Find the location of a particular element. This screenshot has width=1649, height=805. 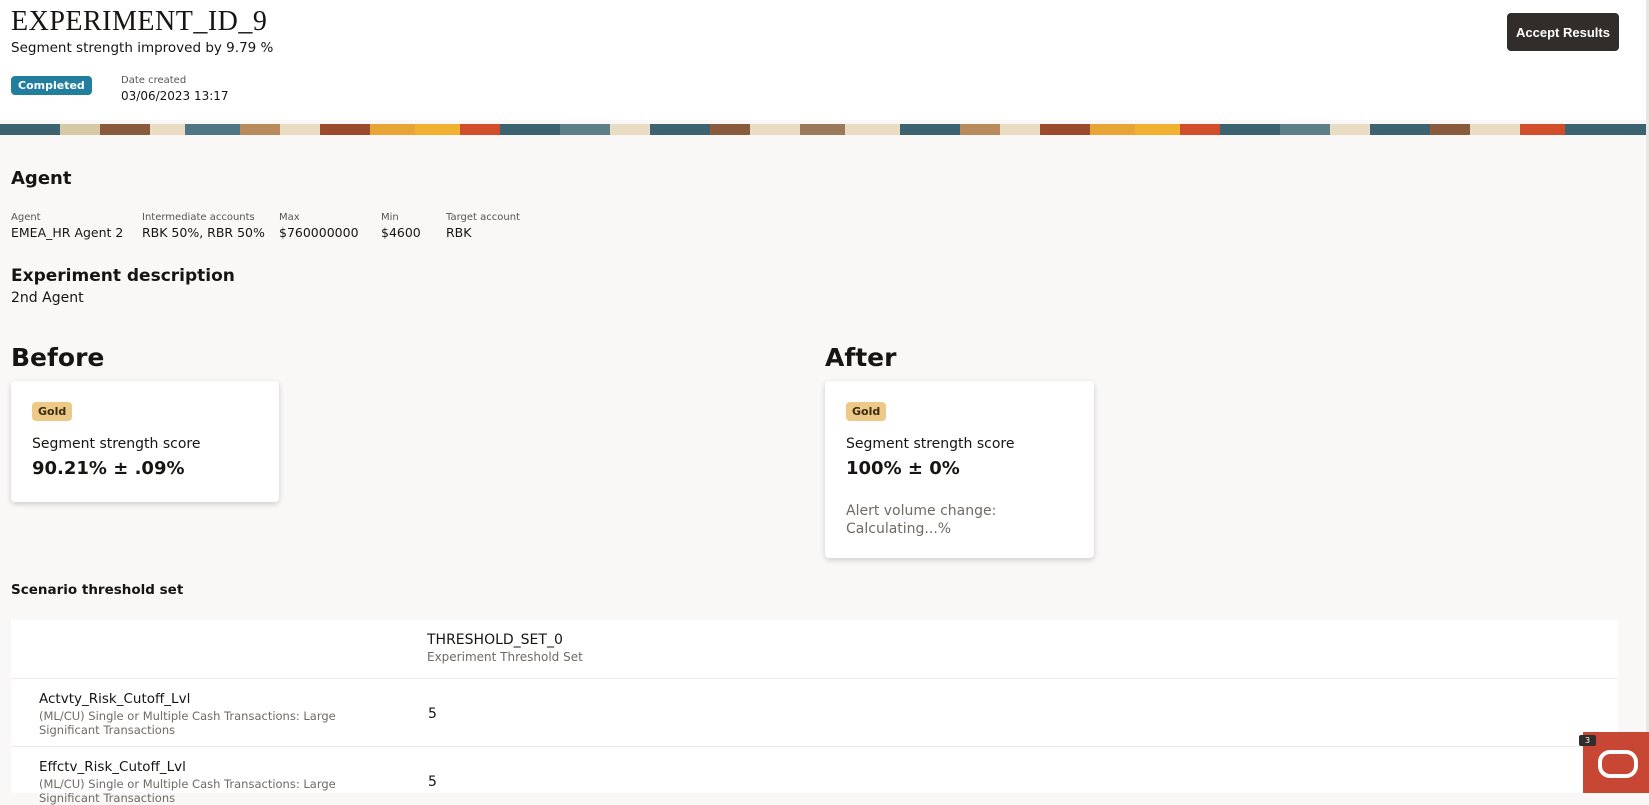

max-label: Max is located at coordinates (289, 217).